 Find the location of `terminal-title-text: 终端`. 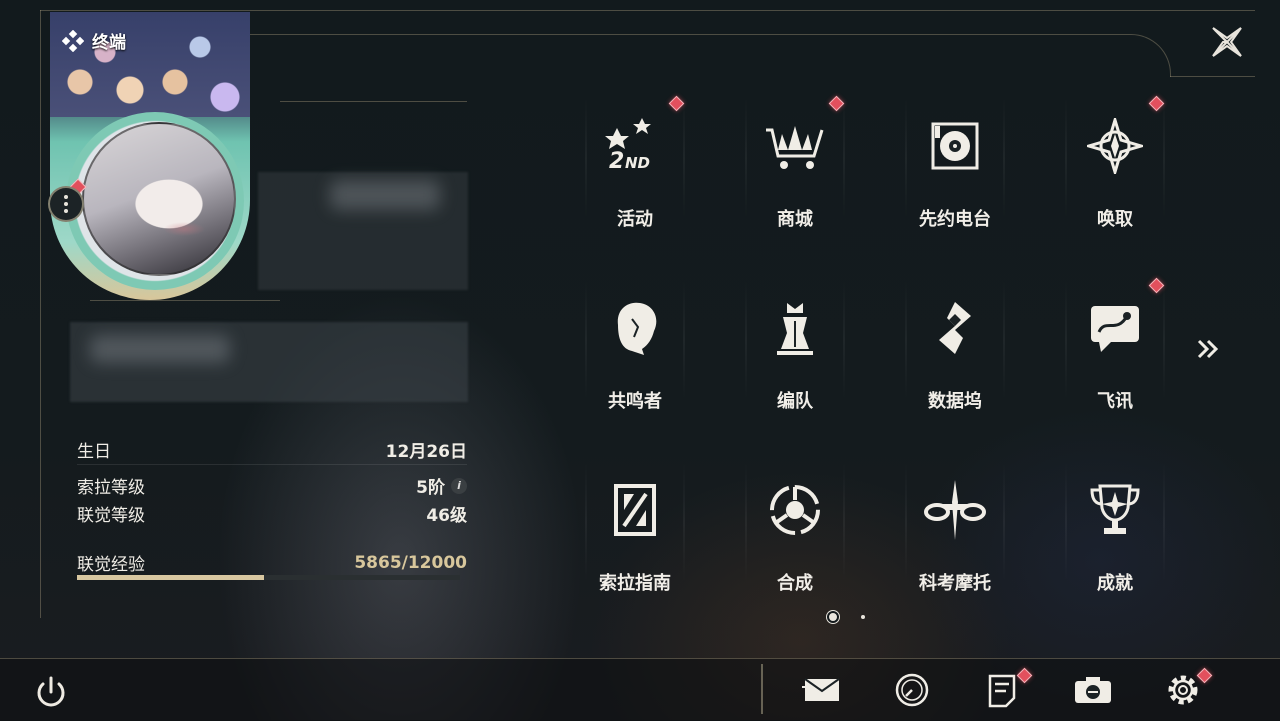

terminal-title-text: 终端 is located at coordinates (109, 43).